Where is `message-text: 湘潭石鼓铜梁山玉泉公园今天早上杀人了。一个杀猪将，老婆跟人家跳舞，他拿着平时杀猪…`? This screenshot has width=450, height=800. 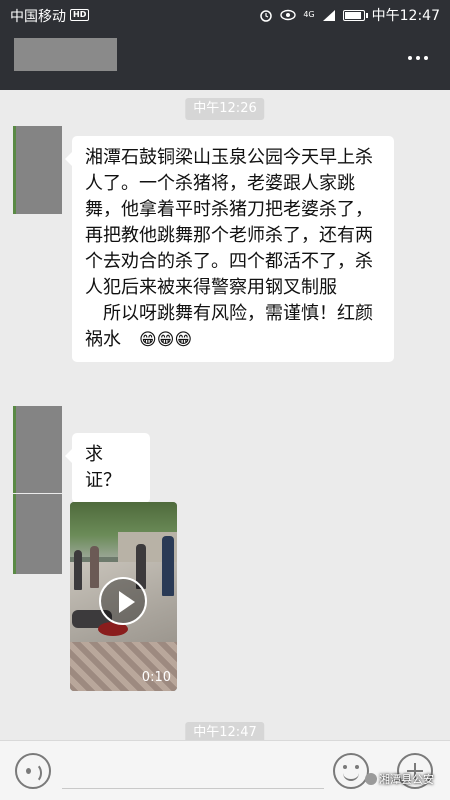
message-text: 湘潭石鼓铜梁山玉泉公园今天早上杀人了。一个杀猪将，老婆跟人家跳舞，他拿着平时杀猪… is located at coordinates (229, 222).